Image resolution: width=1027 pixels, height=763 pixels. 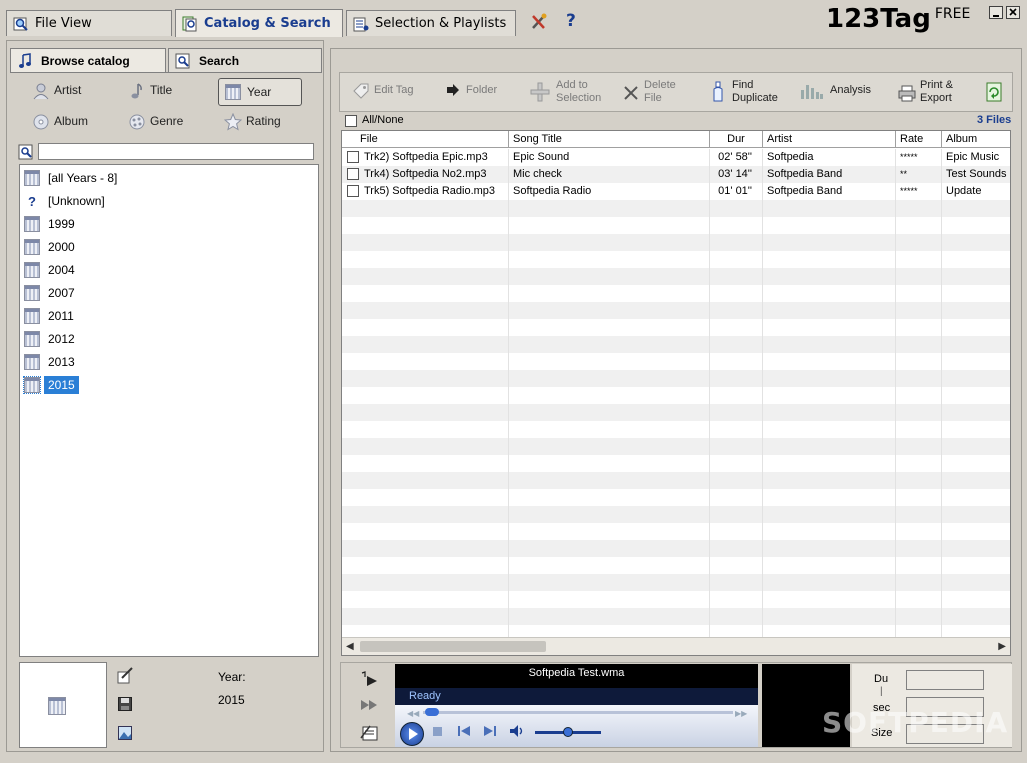 What do you see at coordinates (835, 90) in the screenshot?
I see `analysis-button: Analysis` at bounding box center [835, 90].